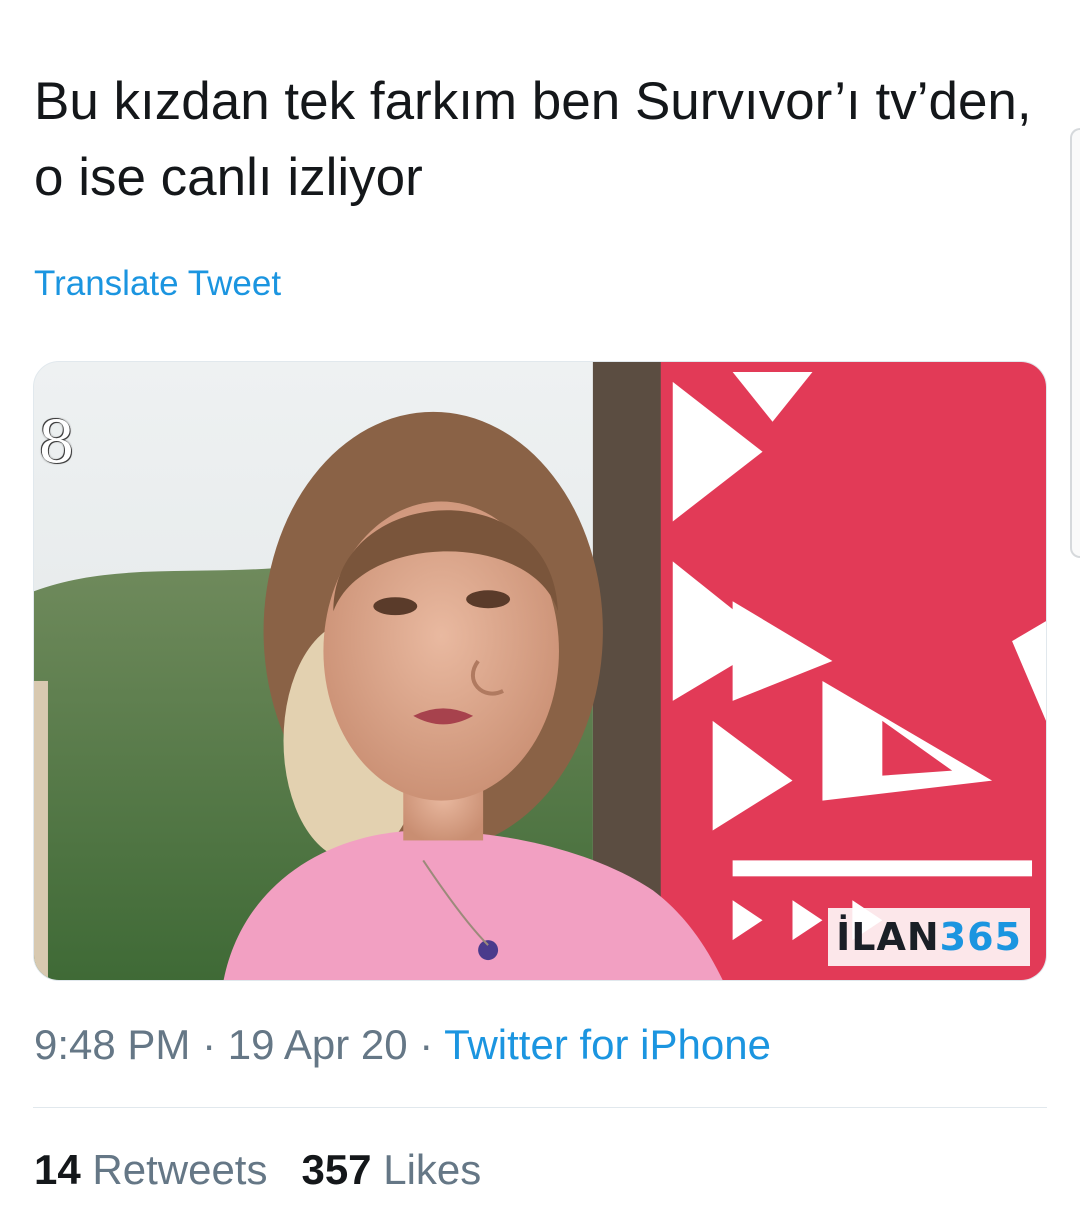 This screenshot has width=1080, height=1212. What do you see at coordinates (56, 442) in the screenshot?
I see `channel-logo: 8` at bounding box center [56, 442].